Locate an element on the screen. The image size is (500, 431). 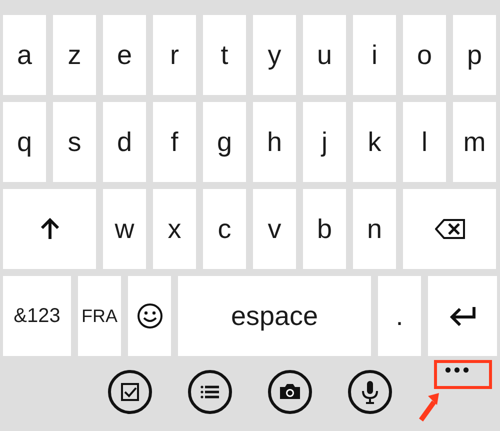
key: u is located at coordinates (324, 55).